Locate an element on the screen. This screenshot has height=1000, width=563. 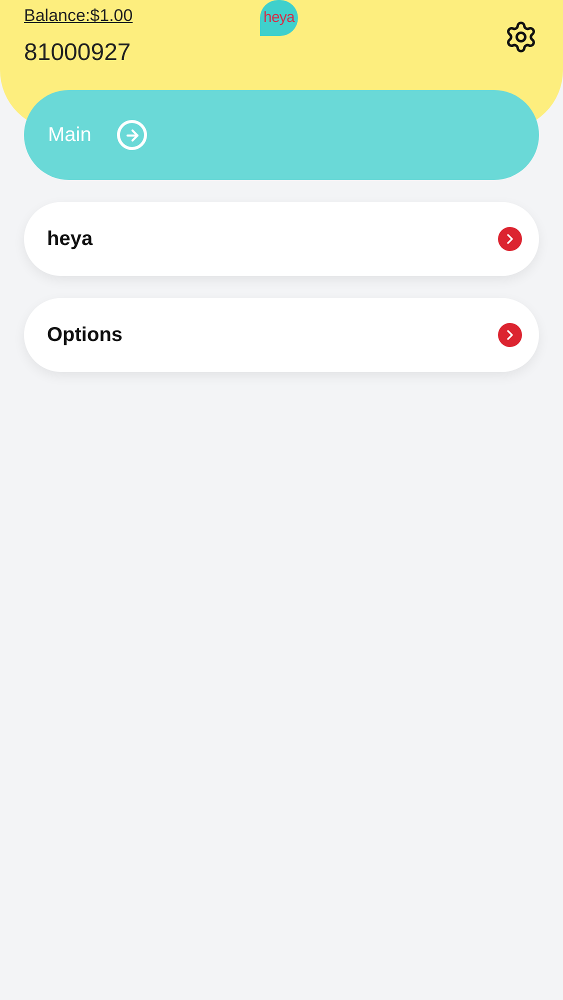
arrow-right-icon is located at coordinates (132, 135).